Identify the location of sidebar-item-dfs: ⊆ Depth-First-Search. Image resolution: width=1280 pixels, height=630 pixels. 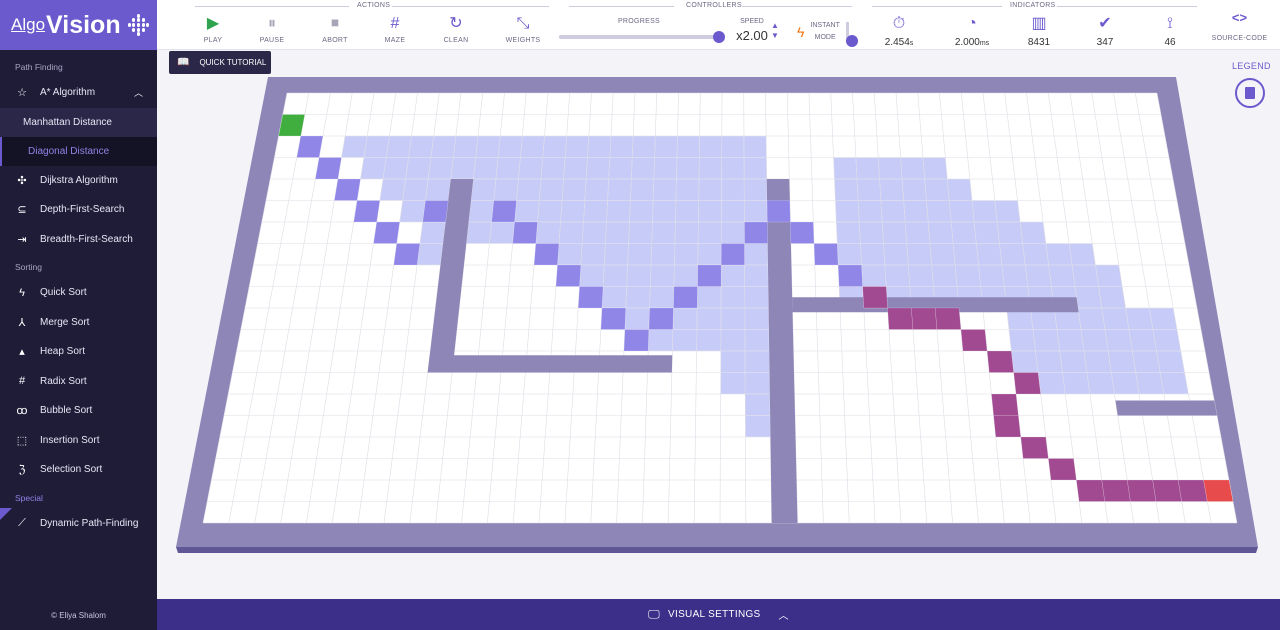
(78, 210).